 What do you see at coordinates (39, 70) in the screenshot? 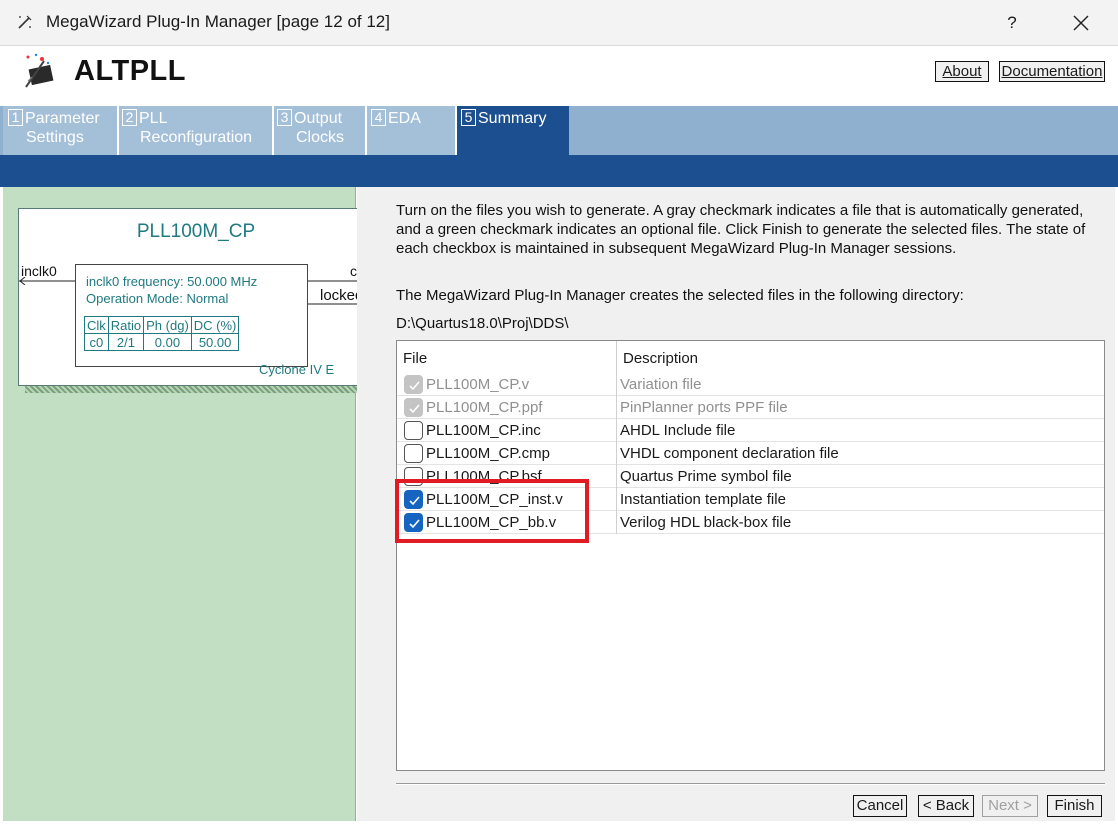
I see `megawizard-logo-icon` at bounding box center [39, 70].